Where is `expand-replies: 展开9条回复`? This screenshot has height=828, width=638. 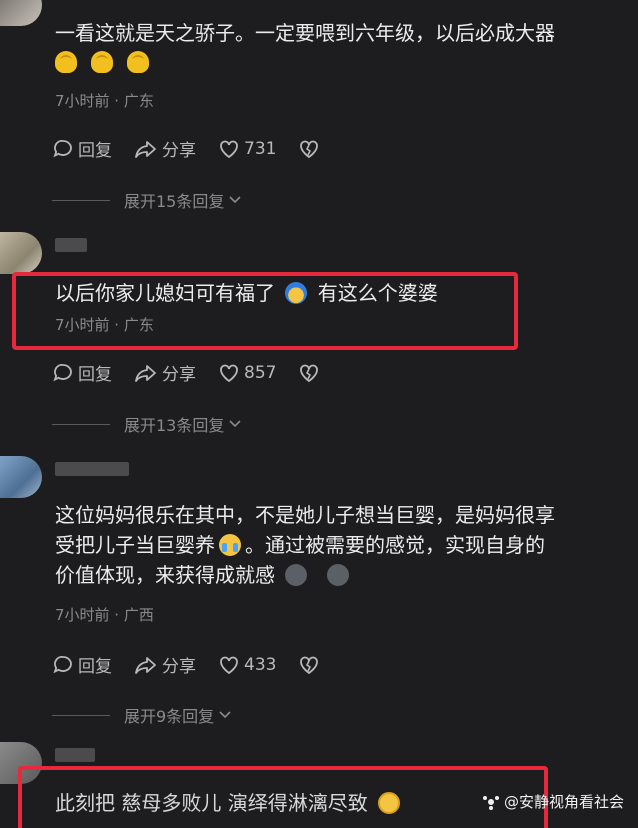
expand-replies: 展开9条回复 is located at coordinates (142, 715).